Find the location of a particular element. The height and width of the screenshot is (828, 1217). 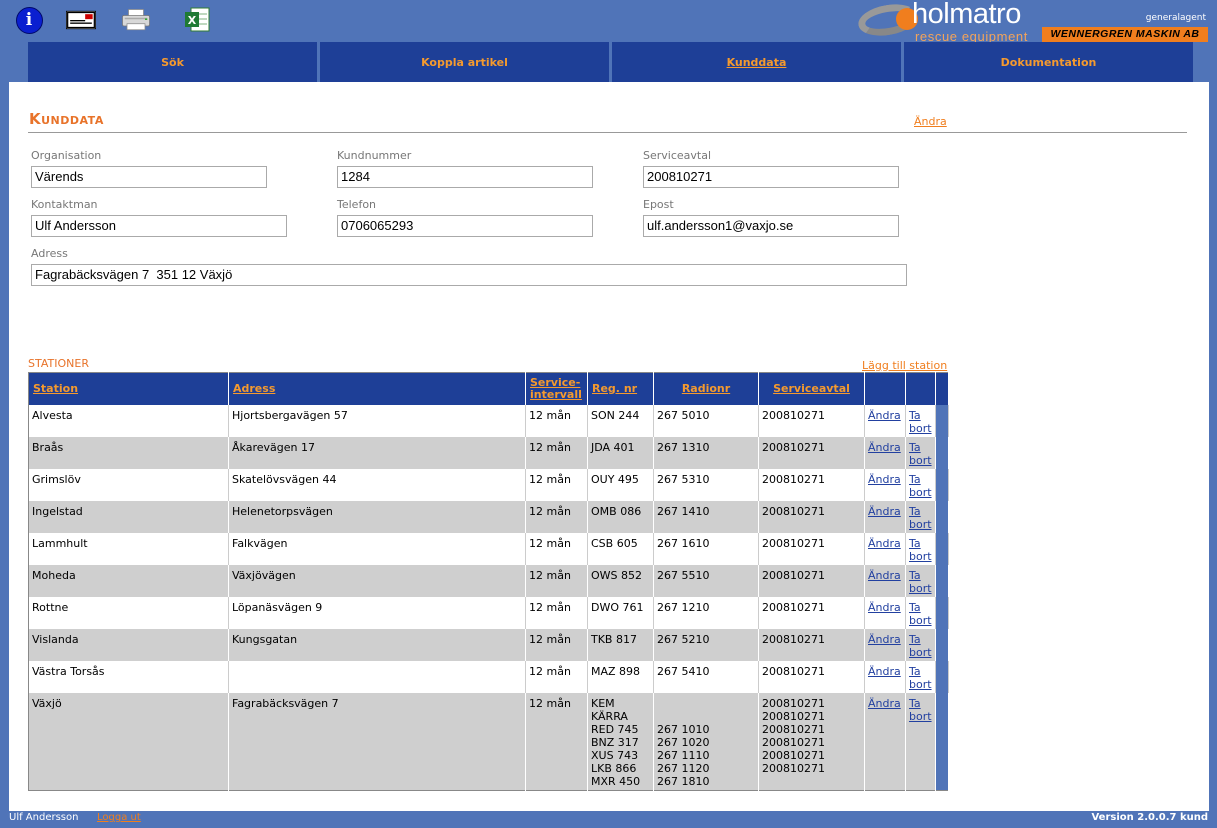

station-cell: Rottne is located at coordinates (128, 612).